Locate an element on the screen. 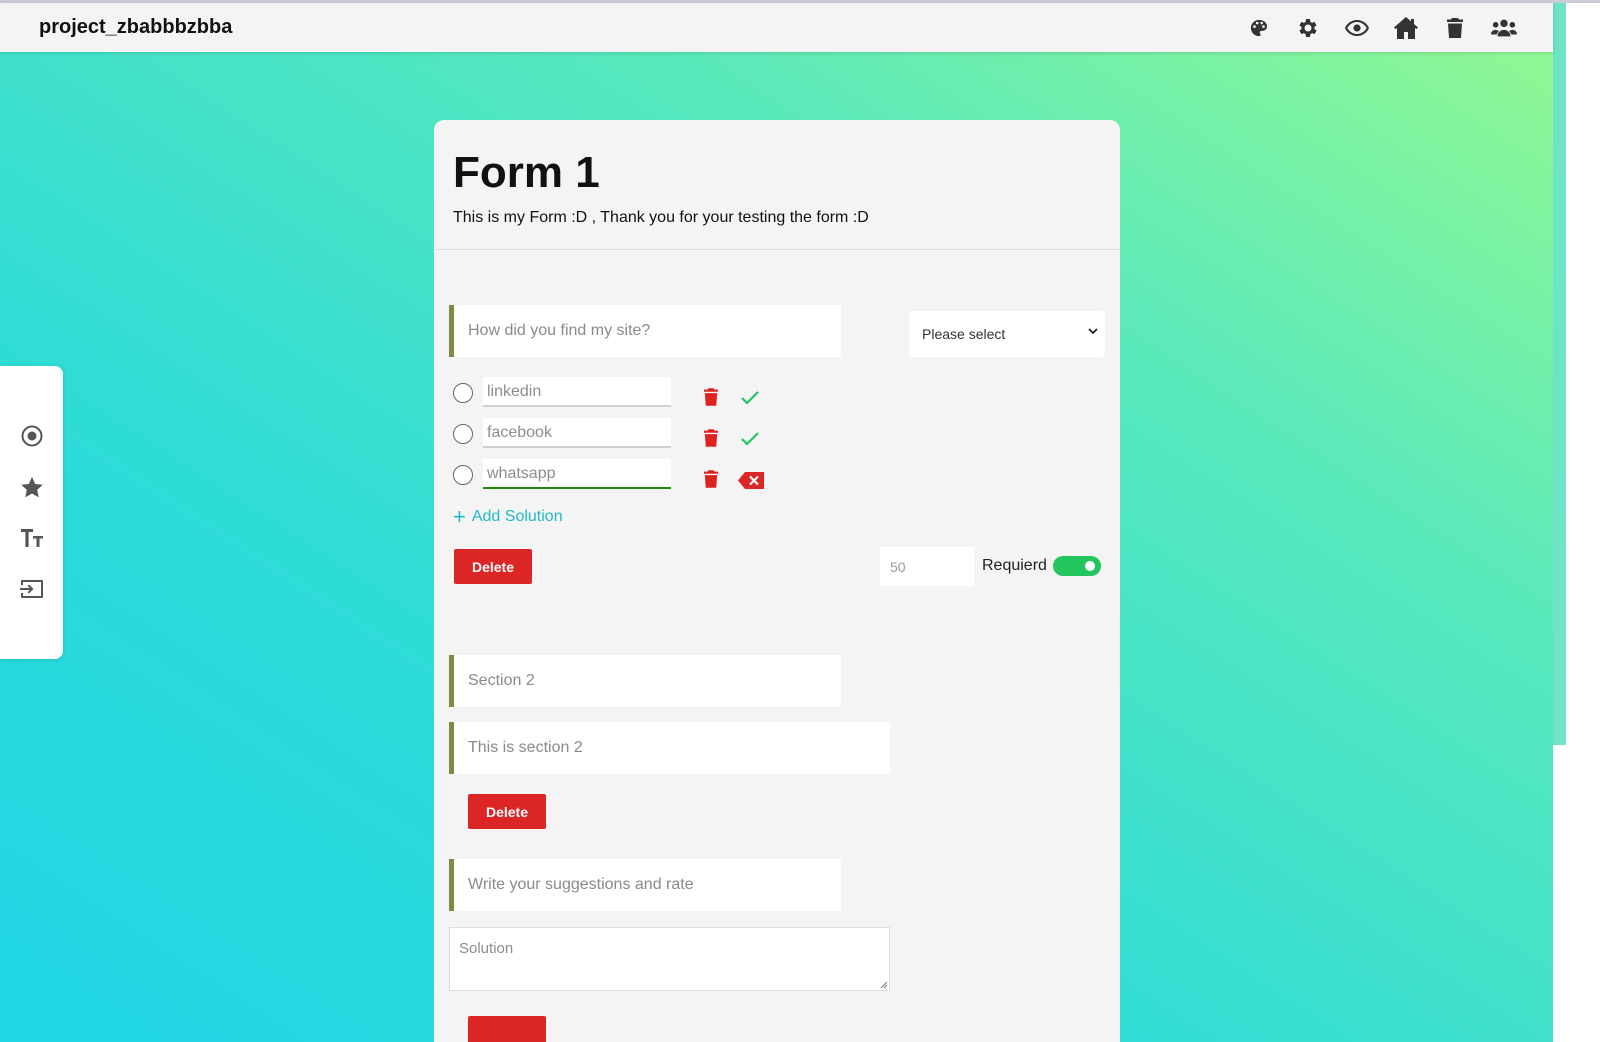 This screenshot has width=1600, height=1042. gear-icon is located at coordinates (1308, 28).